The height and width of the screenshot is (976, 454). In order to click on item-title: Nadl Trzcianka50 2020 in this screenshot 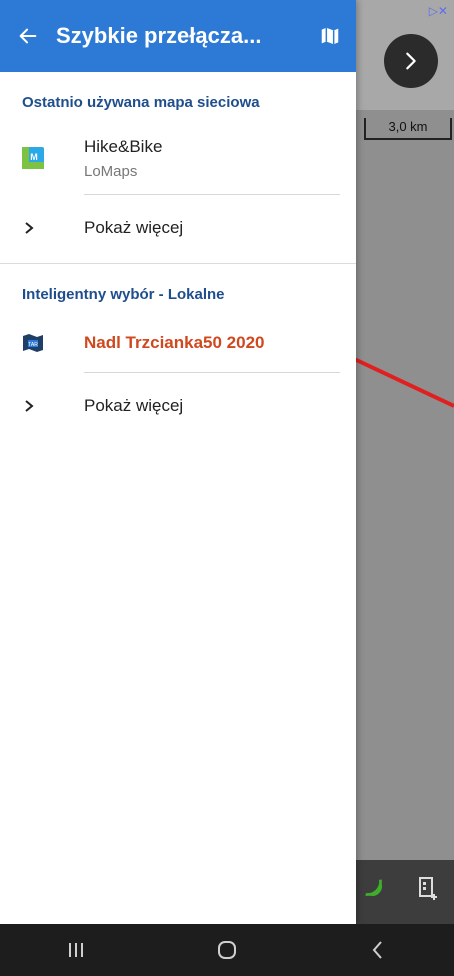, I will do `click(174, 342)`.